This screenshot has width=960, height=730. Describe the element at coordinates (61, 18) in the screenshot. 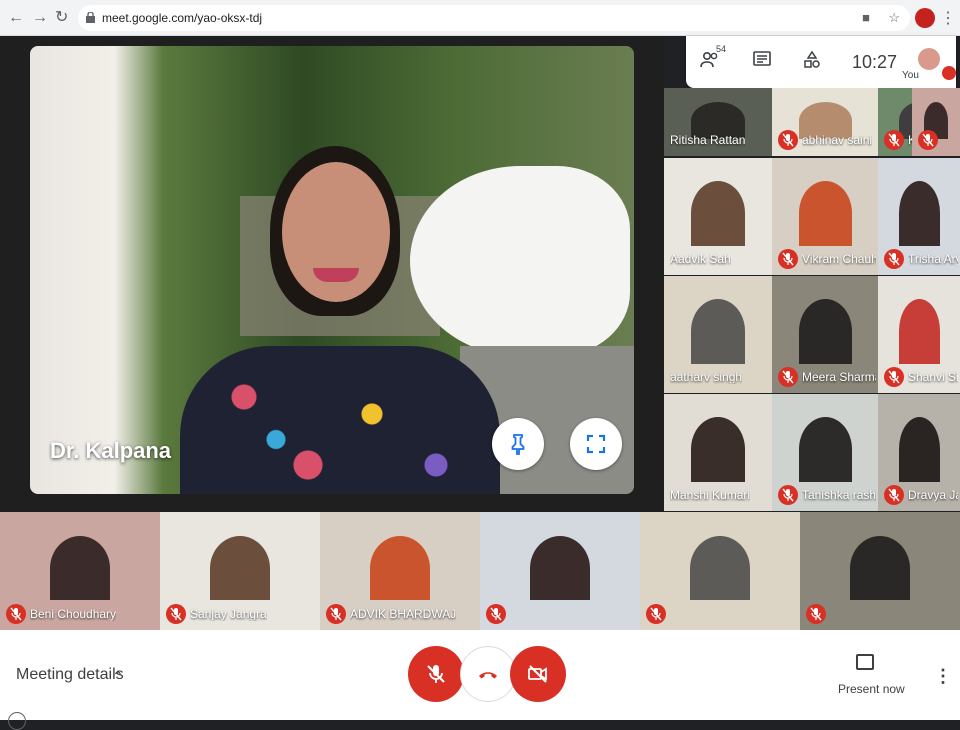

I see `reload-icon: ↻` at that location.